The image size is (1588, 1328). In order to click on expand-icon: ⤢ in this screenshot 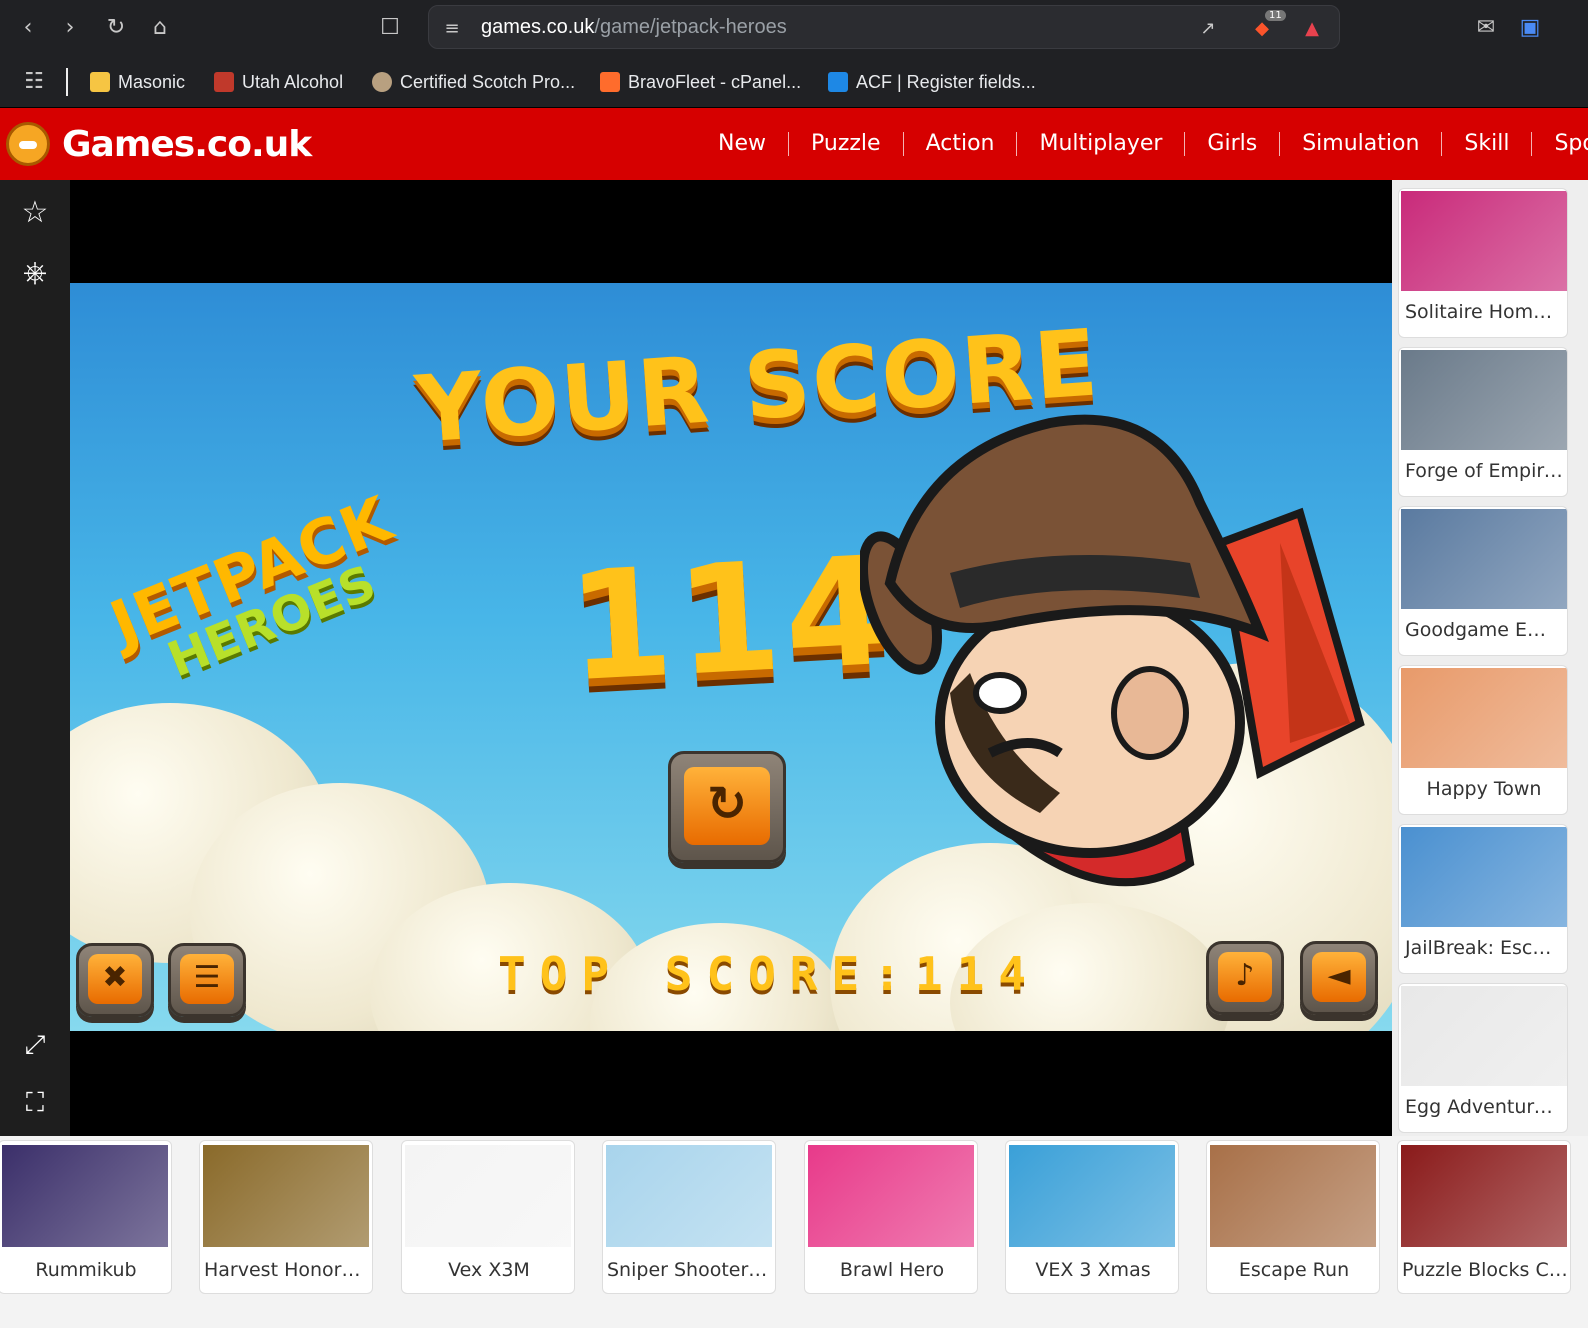, I will do `click(35, 1045)`.